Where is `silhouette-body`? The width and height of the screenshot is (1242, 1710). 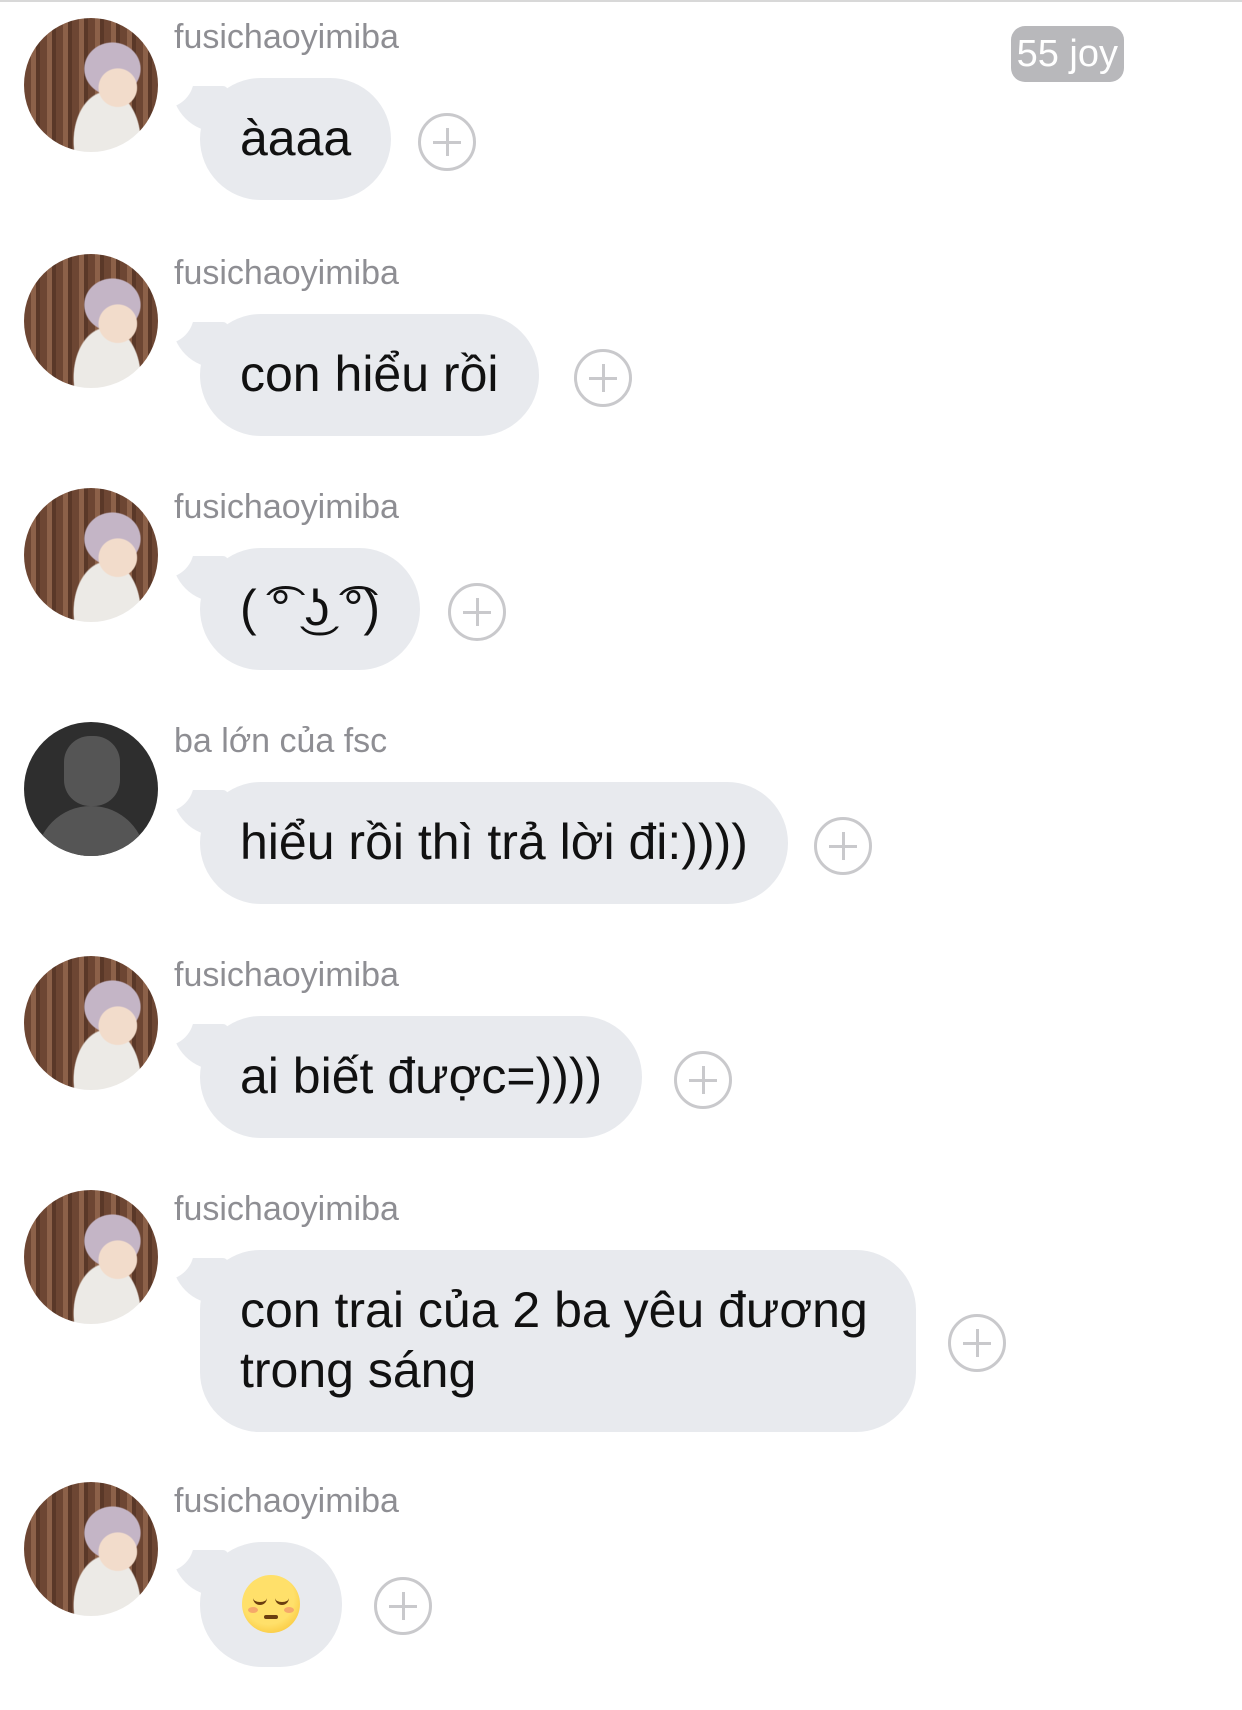
silhouette-body is located at coordinates (91, 831).